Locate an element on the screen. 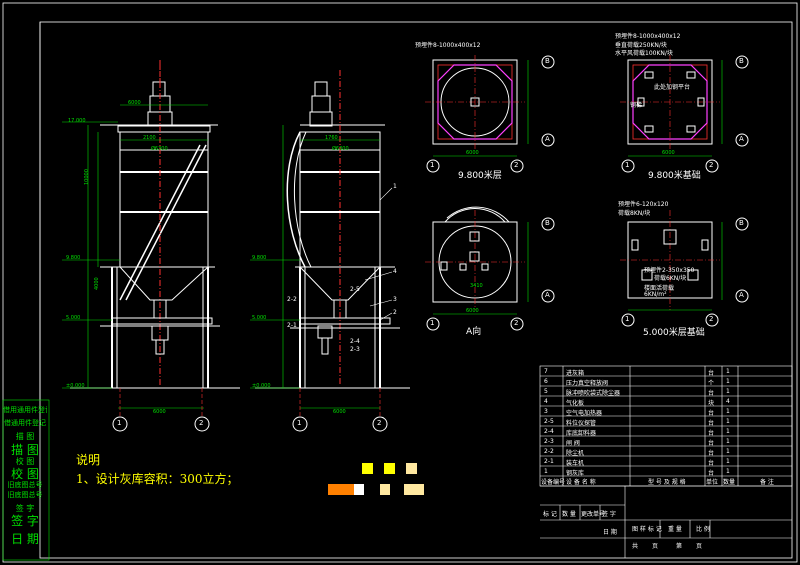 This screenshot has height=565, width=800. stamp-10: 日 期 is located at coordinates (25, 539).